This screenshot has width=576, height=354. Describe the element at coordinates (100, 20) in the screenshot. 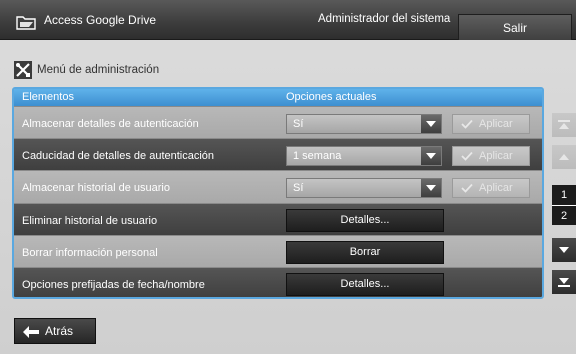

I see `app-title: Access Google Drive` at that location.